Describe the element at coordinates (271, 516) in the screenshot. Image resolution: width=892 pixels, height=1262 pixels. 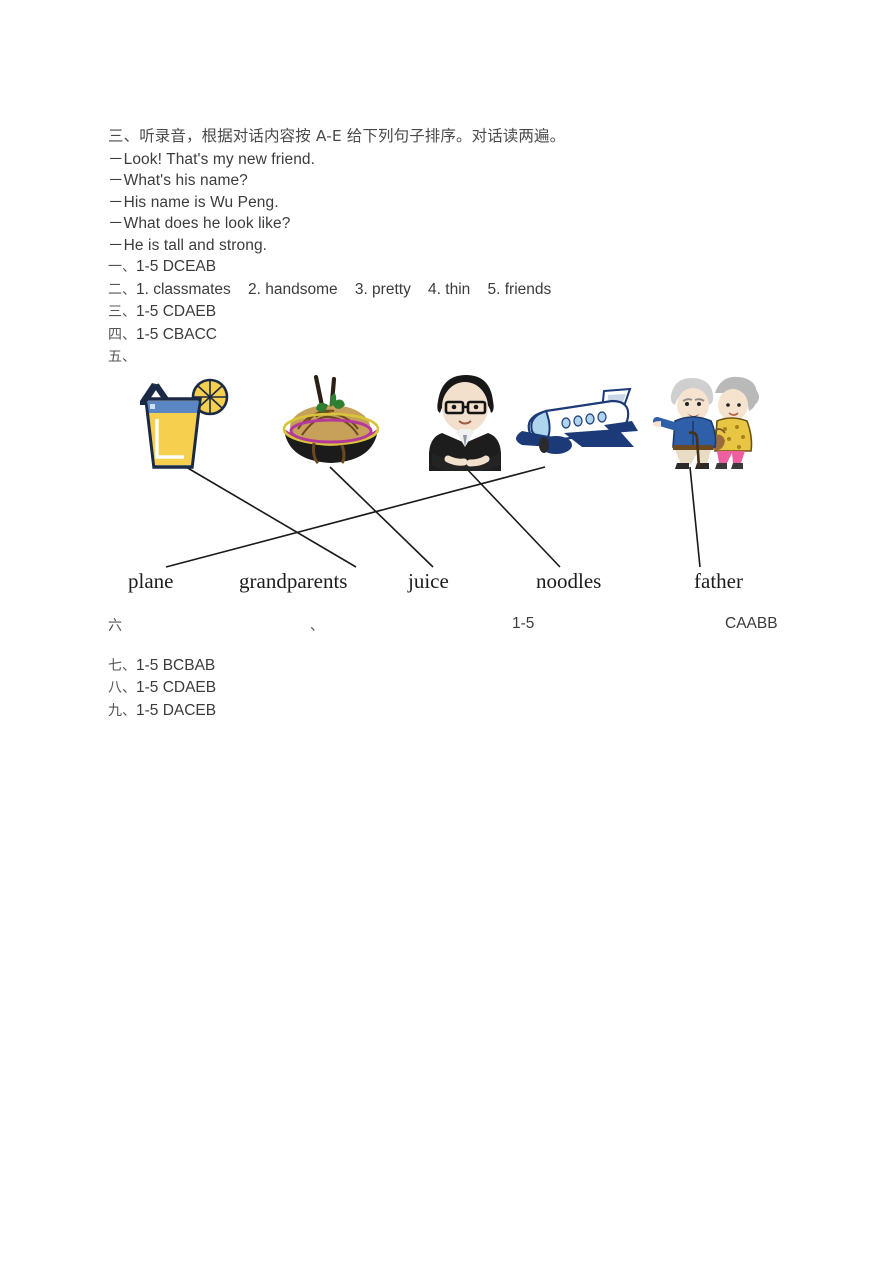
I see `connection-juice-to-grandparents` at that location.